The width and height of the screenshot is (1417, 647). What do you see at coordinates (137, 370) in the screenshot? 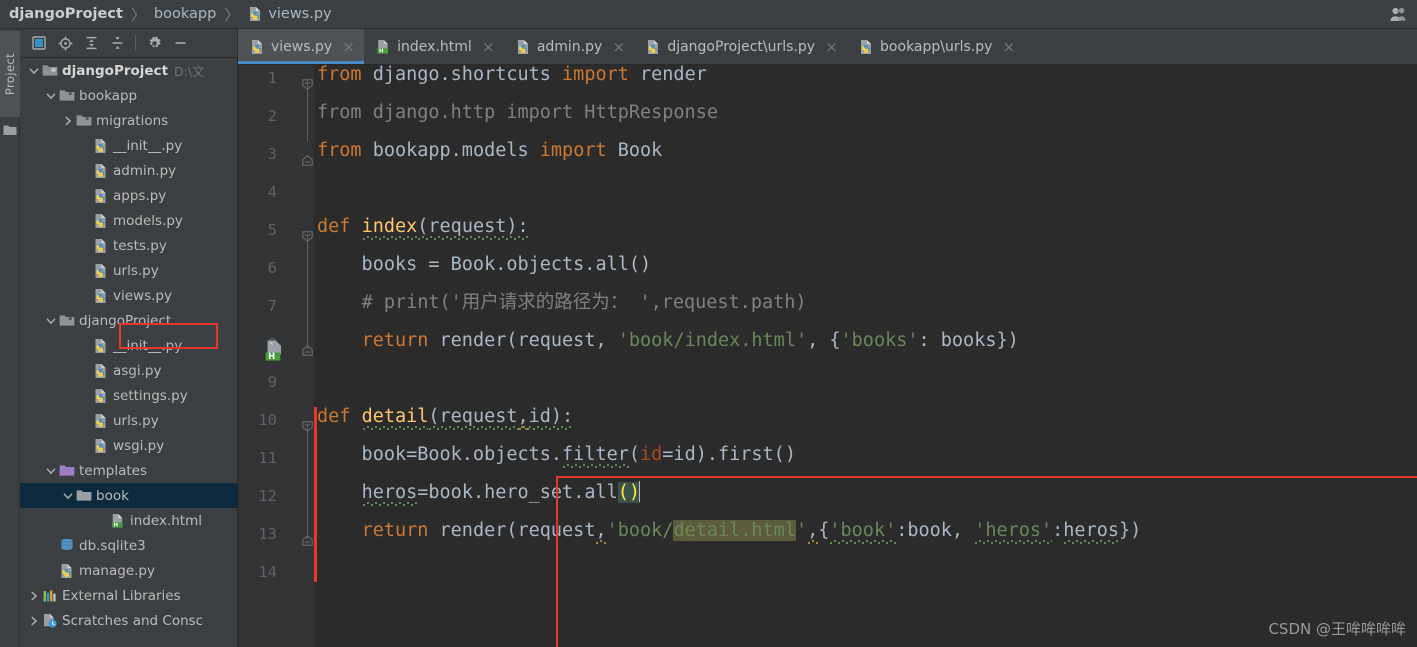
I see `tree-item-label: asgi.py` at bounding box center [137, 370].